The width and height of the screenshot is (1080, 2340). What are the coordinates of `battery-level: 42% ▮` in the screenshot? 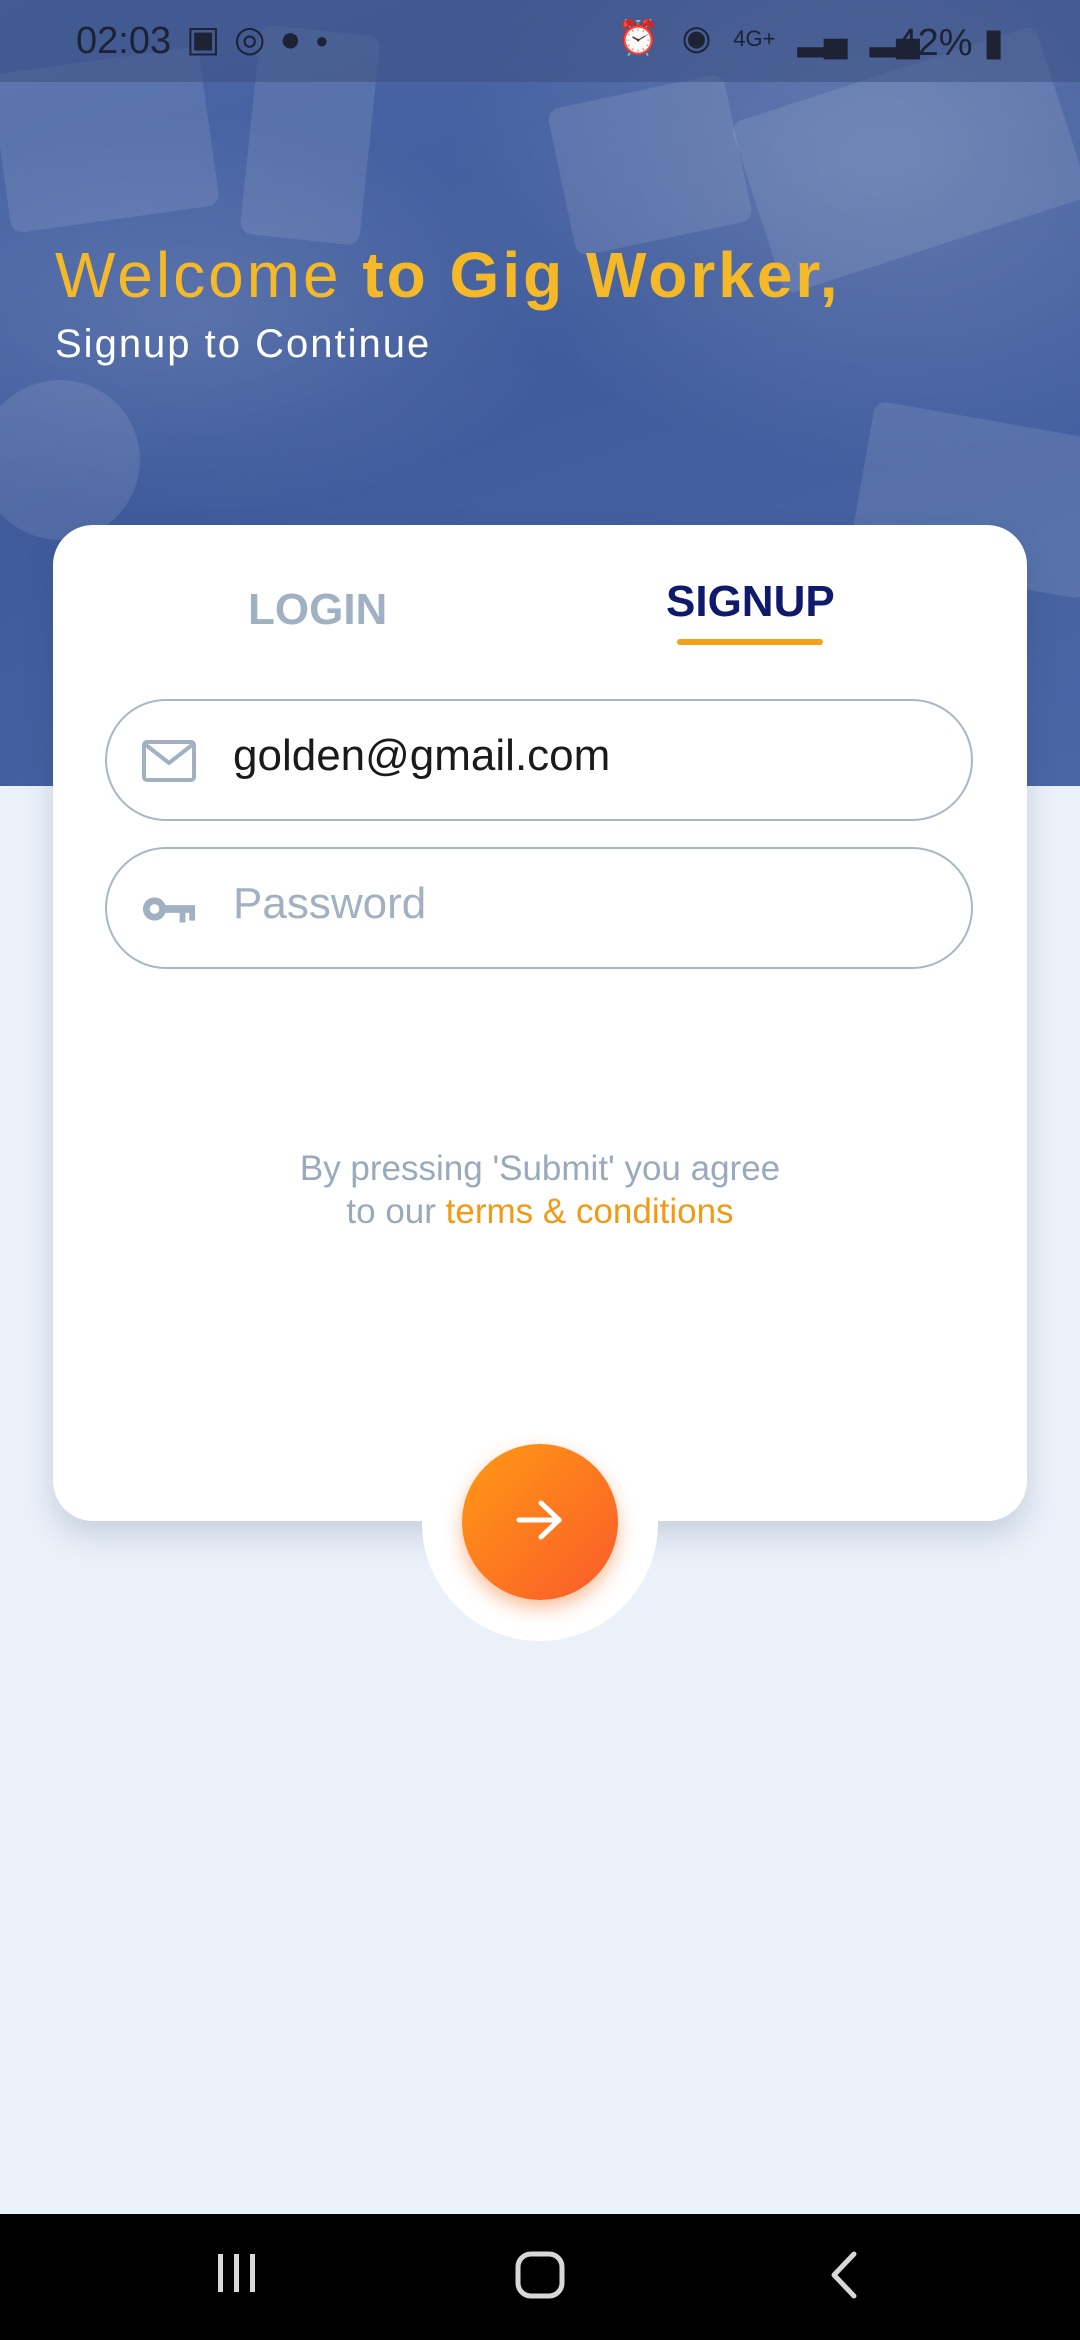 It's located at (950, 42).